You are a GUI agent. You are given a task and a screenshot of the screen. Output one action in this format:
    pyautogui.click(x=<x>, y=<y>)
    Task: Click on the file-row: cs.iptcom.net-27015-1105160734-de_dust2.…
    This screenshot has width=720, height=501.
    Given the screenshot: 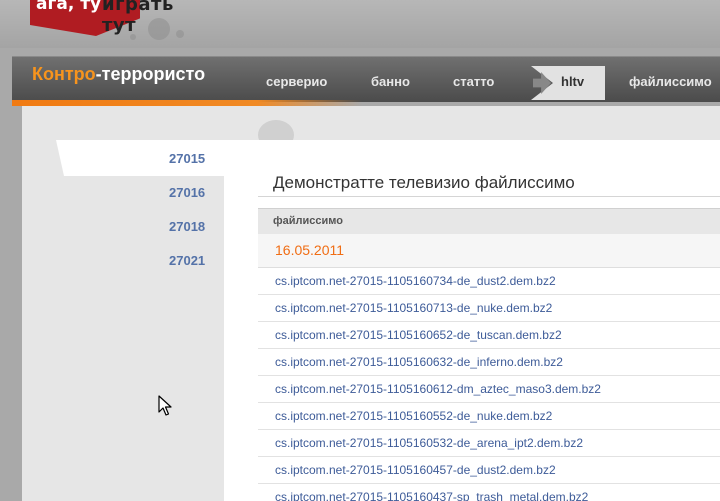 What is the action you would take?
    pyautogui.click(x=489, y=281)
    